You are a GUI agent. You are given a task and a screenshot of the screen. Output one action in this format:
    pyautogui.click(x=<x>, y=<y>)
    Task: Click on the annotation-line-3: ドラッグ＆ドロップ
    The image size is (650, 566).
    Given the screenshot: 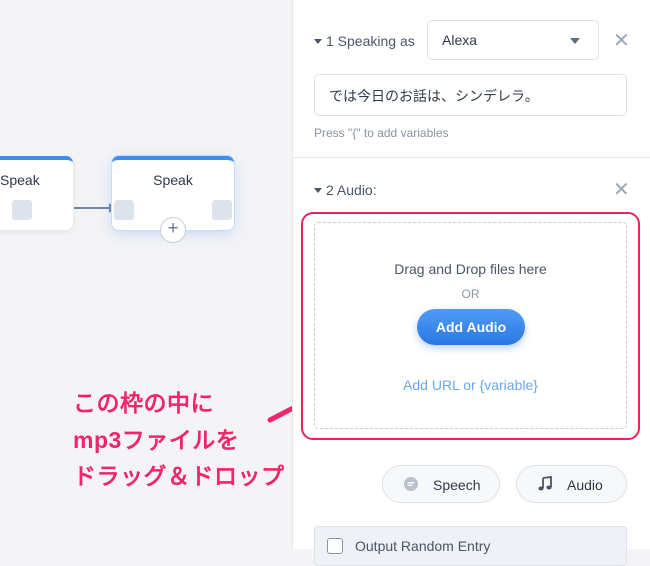 What is the action you would take?
    pyautogui.click(x=179, y=476)
    